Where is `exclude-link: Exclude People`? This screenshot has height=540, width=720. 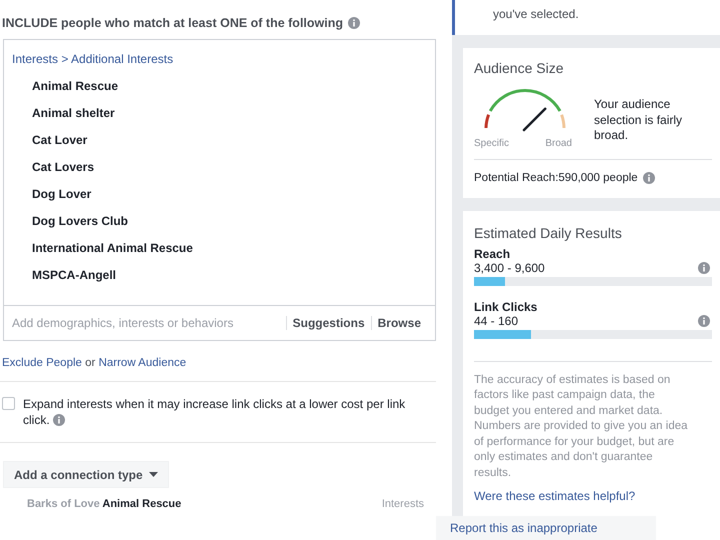
exclude-link: Exclude People is located at coordinates (42, 363).